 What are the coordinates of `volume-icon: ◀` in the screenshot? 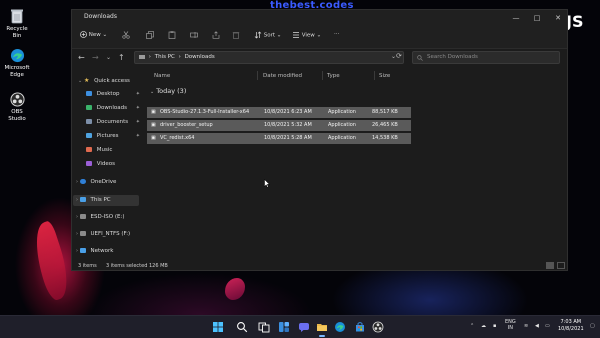 It's located at (537, 326).